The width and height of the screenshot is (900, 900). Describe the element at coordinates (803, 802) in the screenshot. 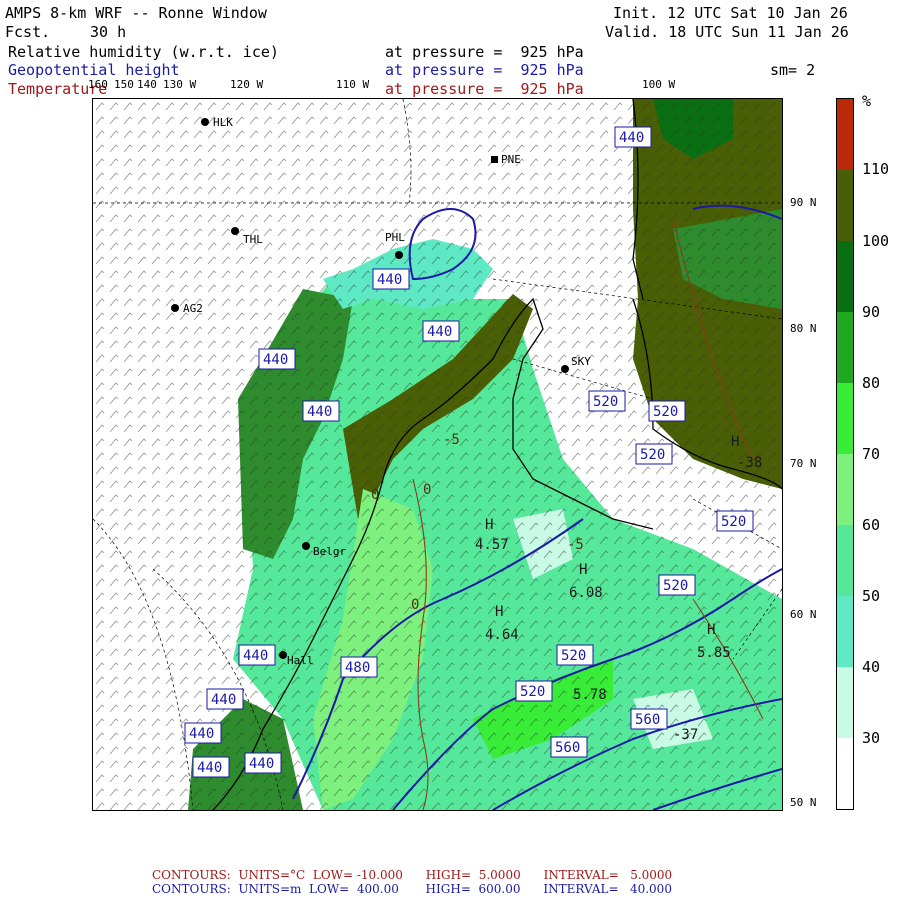

I see `lat-label: 50 N` at that location.